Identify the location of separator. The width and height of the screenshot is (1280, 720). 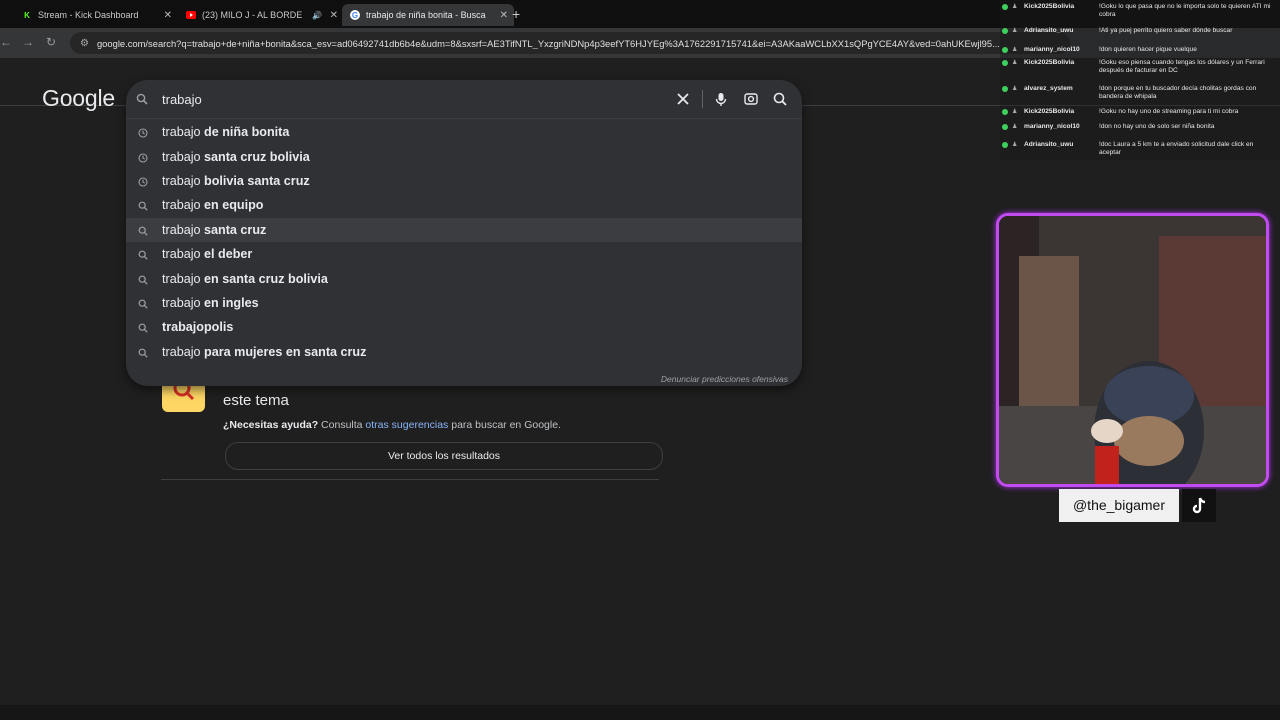
(702, 99).